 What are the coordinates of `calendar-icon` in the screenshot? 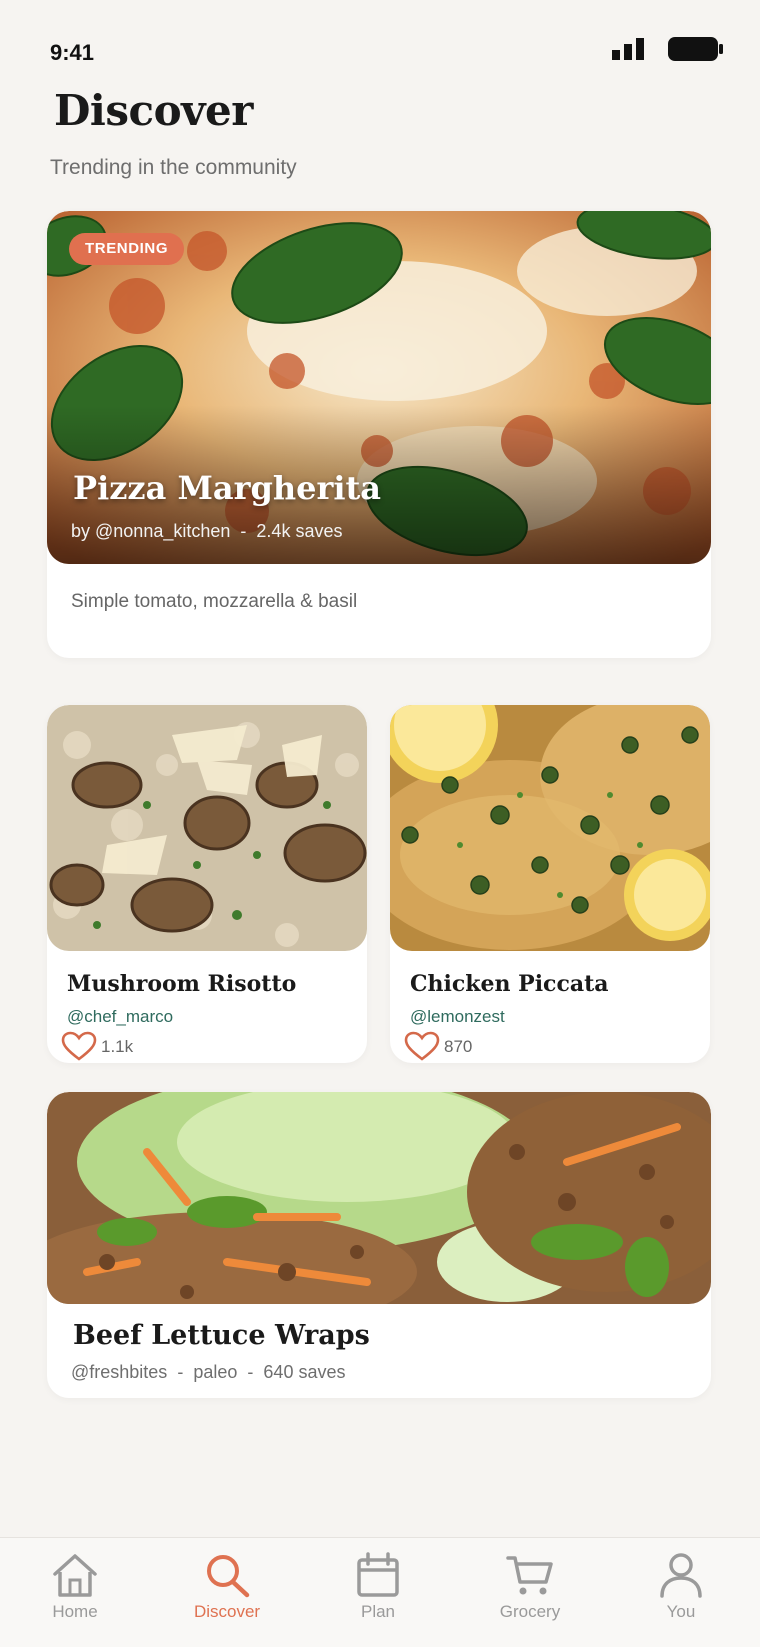 It's located at (378, 1574).